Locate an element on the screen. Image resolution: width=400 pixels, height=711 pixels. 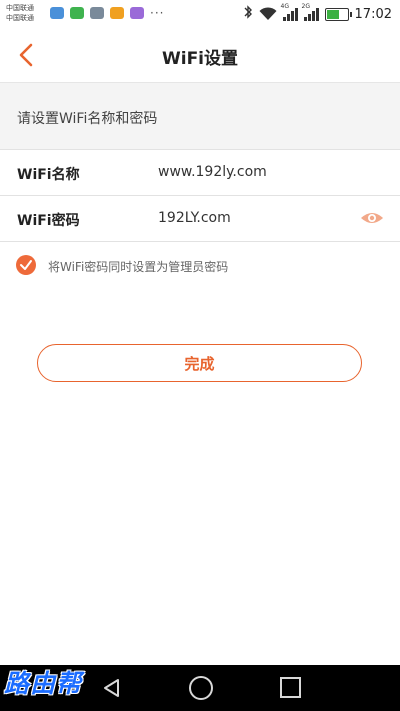
cell-signal-icon: 2G is located at coordinates (310, 12).